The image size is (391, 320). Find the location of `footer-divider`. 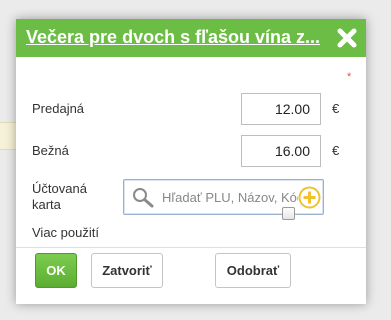

footer-divider is located at coordinates (191, 247).